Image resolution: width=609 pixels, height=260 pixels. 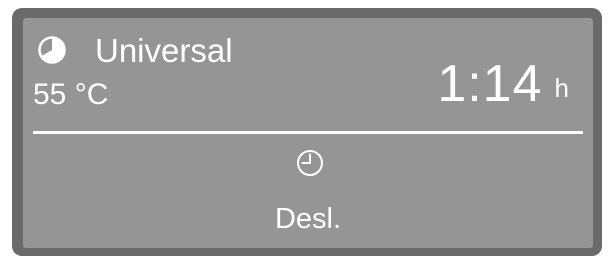 I want to click on remaining-time: 1:14 h, so click(x=503, y=84).